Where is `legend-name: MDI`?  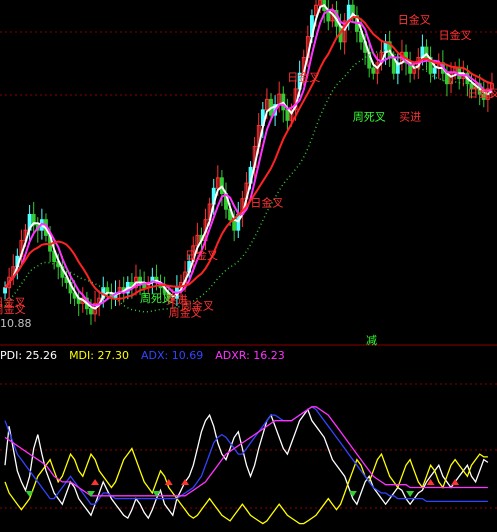 legend-name: MDI is located at coordinates (80, 355).